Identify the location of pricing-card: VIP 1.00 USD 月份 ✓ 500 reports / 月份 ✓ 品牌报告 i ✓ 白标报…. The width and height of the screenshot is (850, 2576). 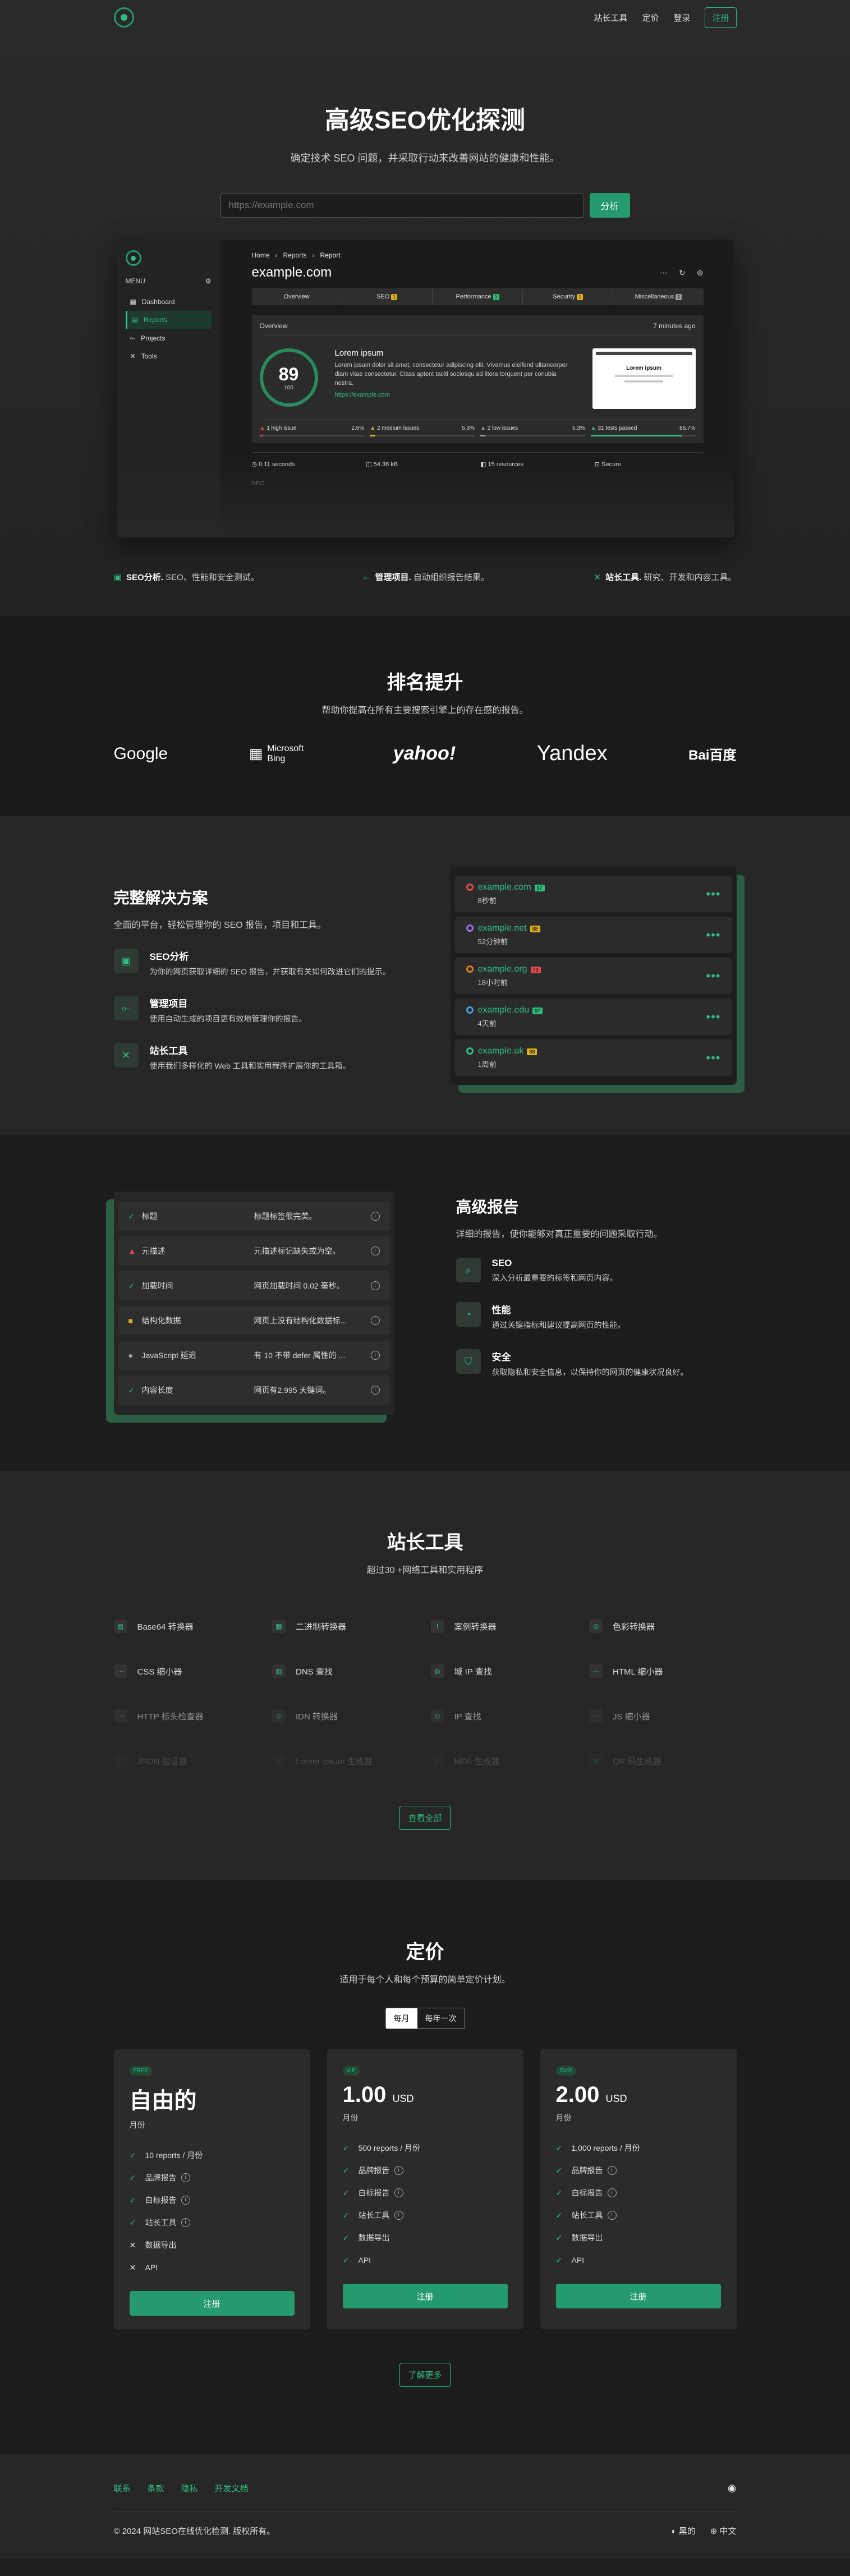
(425, 2189).